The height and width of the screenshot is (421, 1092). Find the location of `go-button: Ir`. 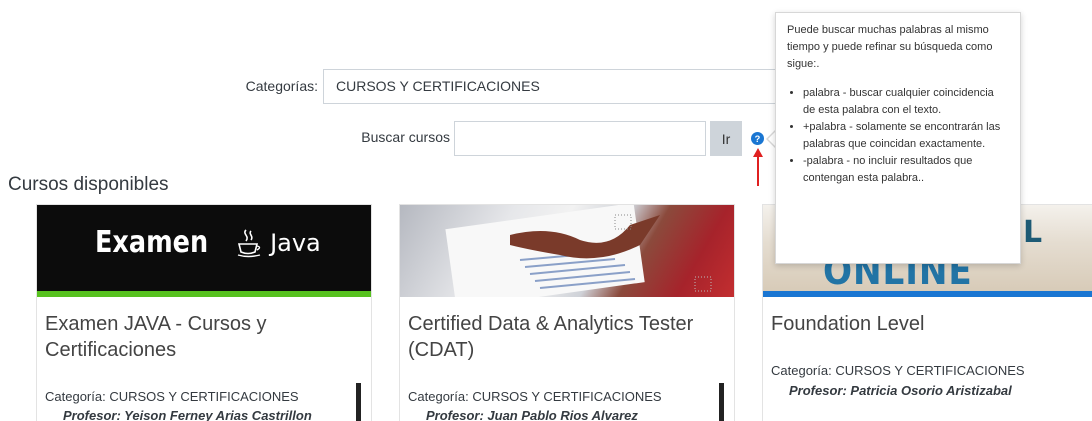

go-button: Ir is located at coordinates (726, 138).